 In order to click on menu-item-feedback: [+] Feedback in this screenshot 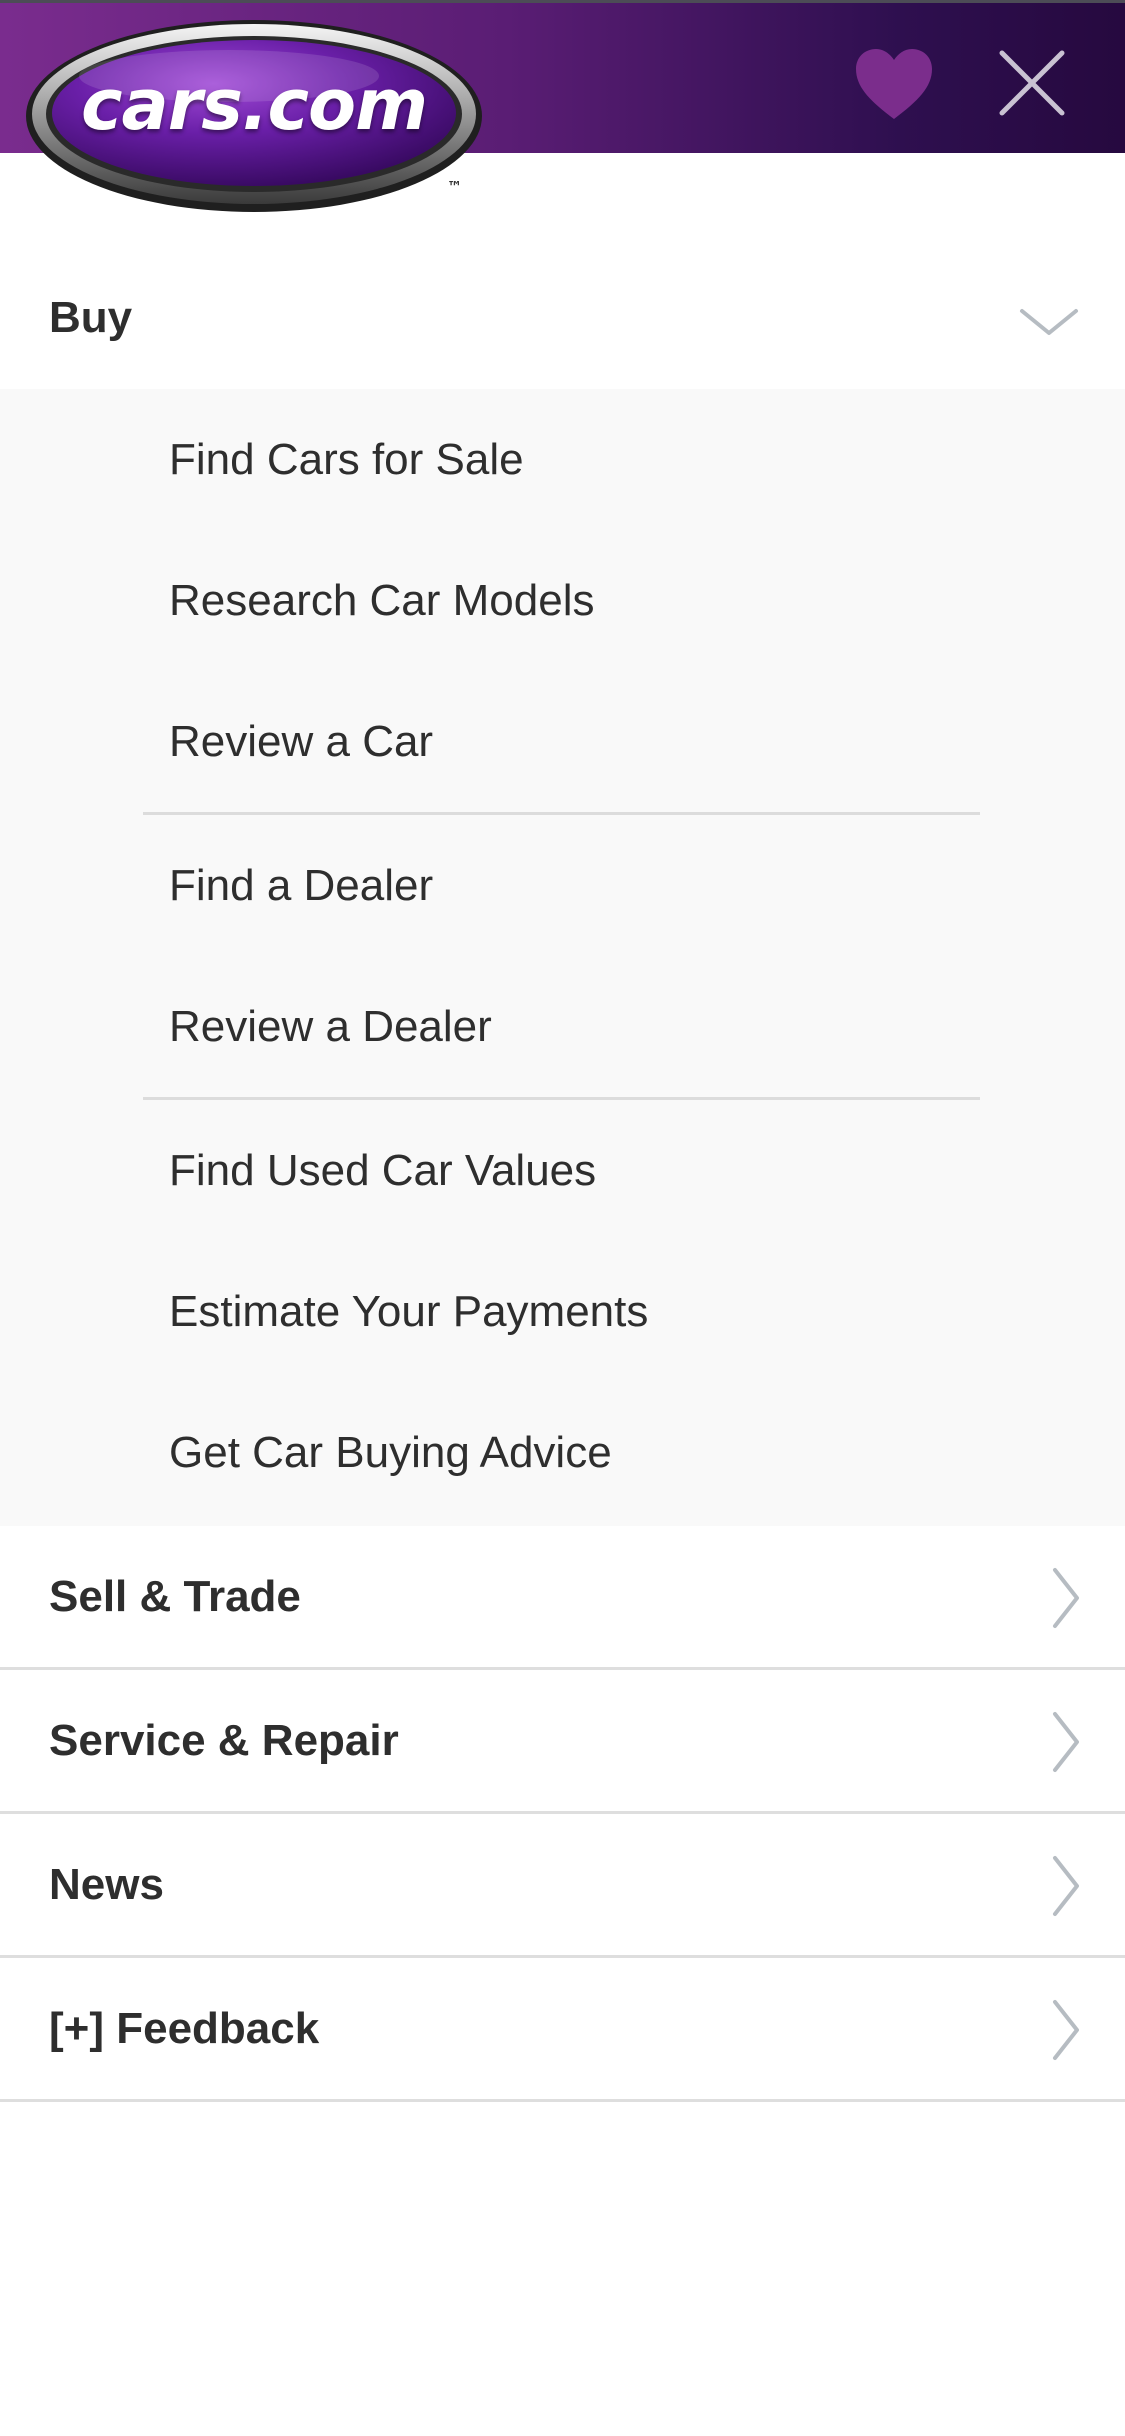, I will do `click(562, 2030)`.